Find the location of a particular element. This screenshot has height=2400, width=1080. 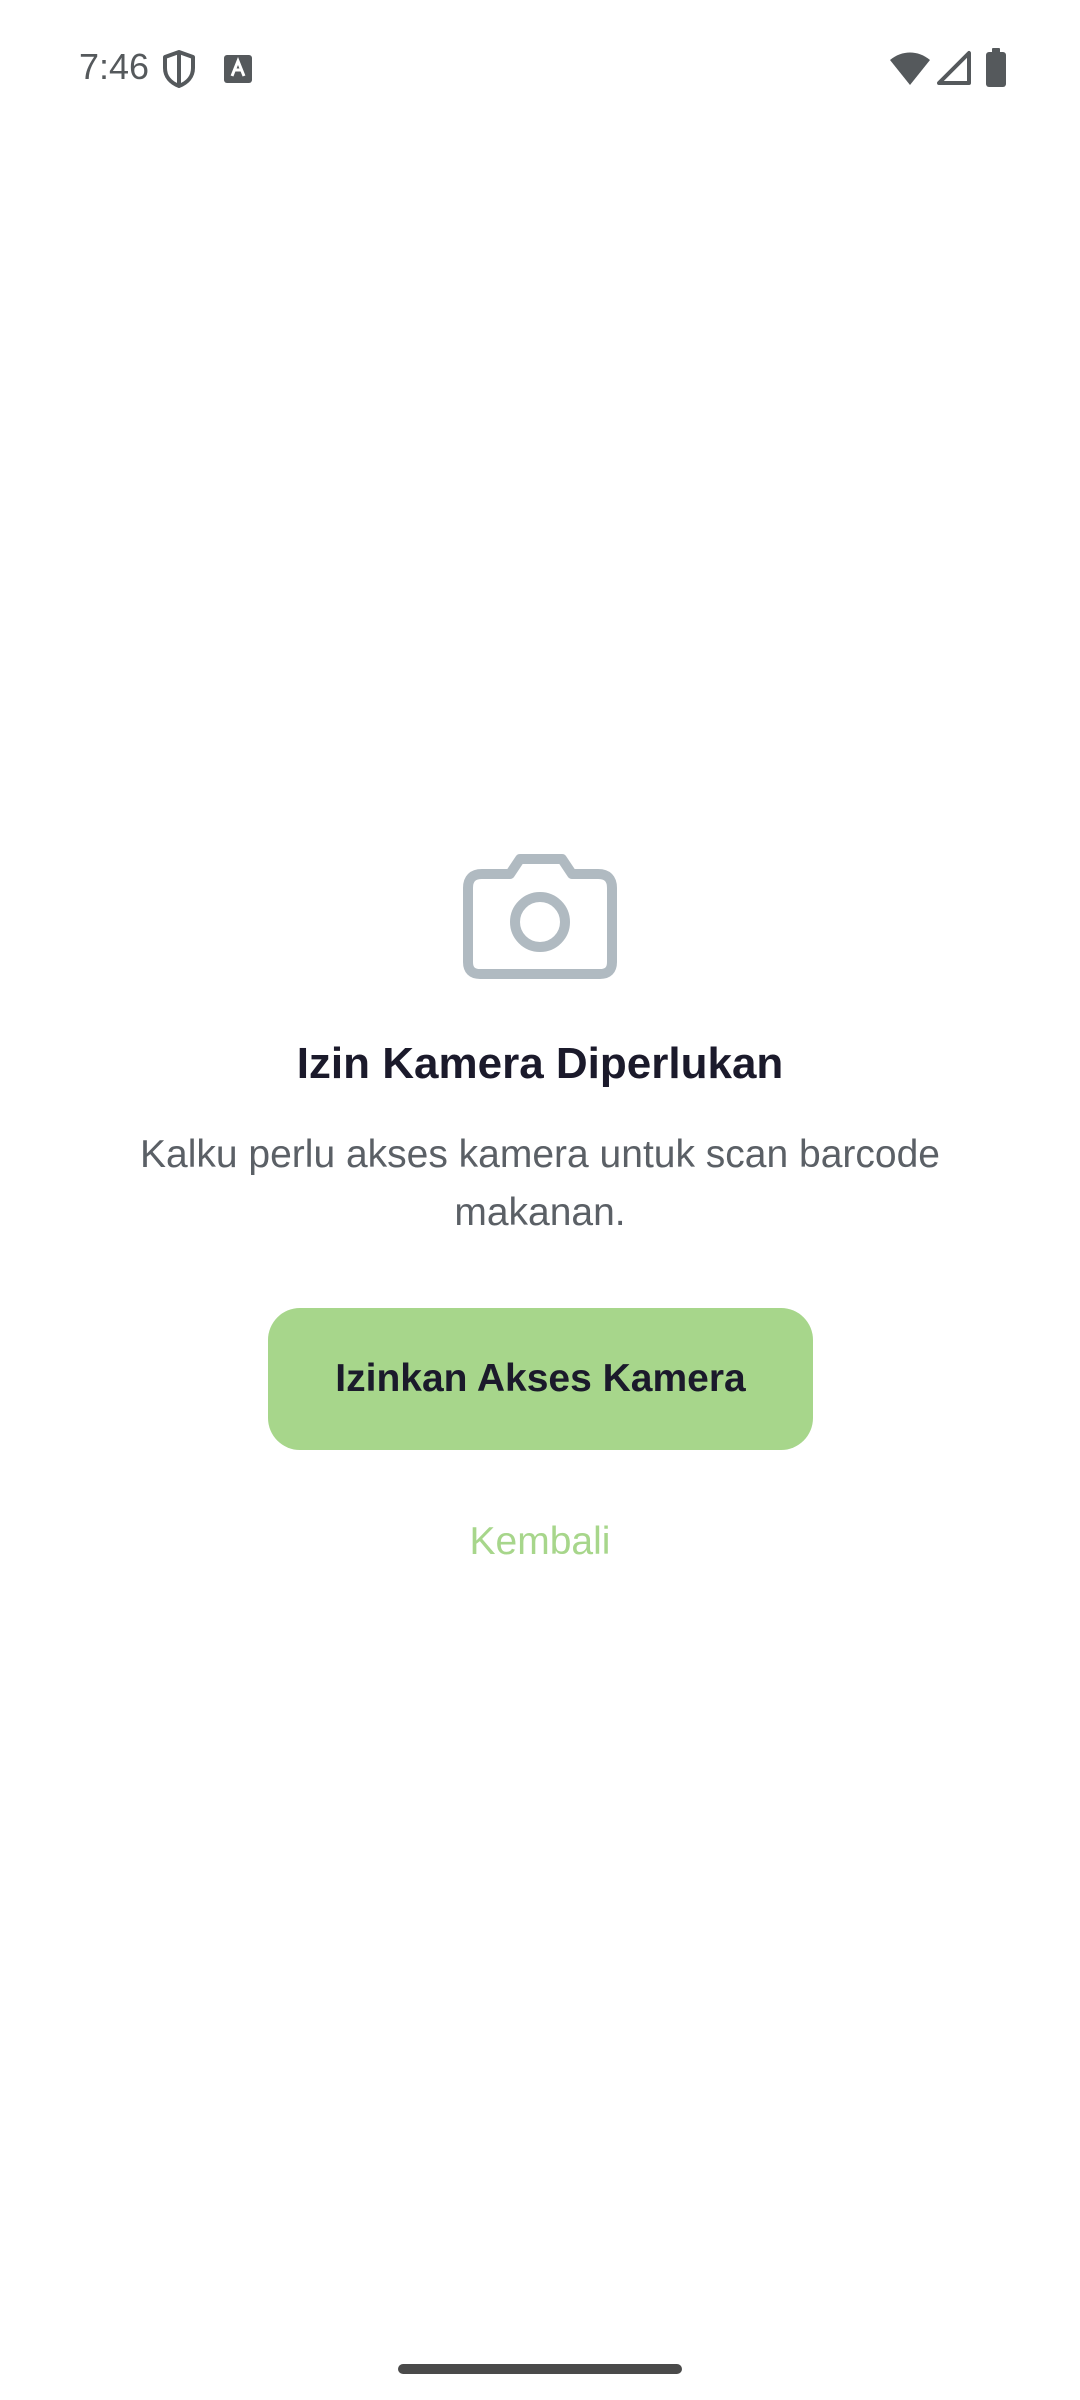

signal-icon is located at coordinates (954, 68).